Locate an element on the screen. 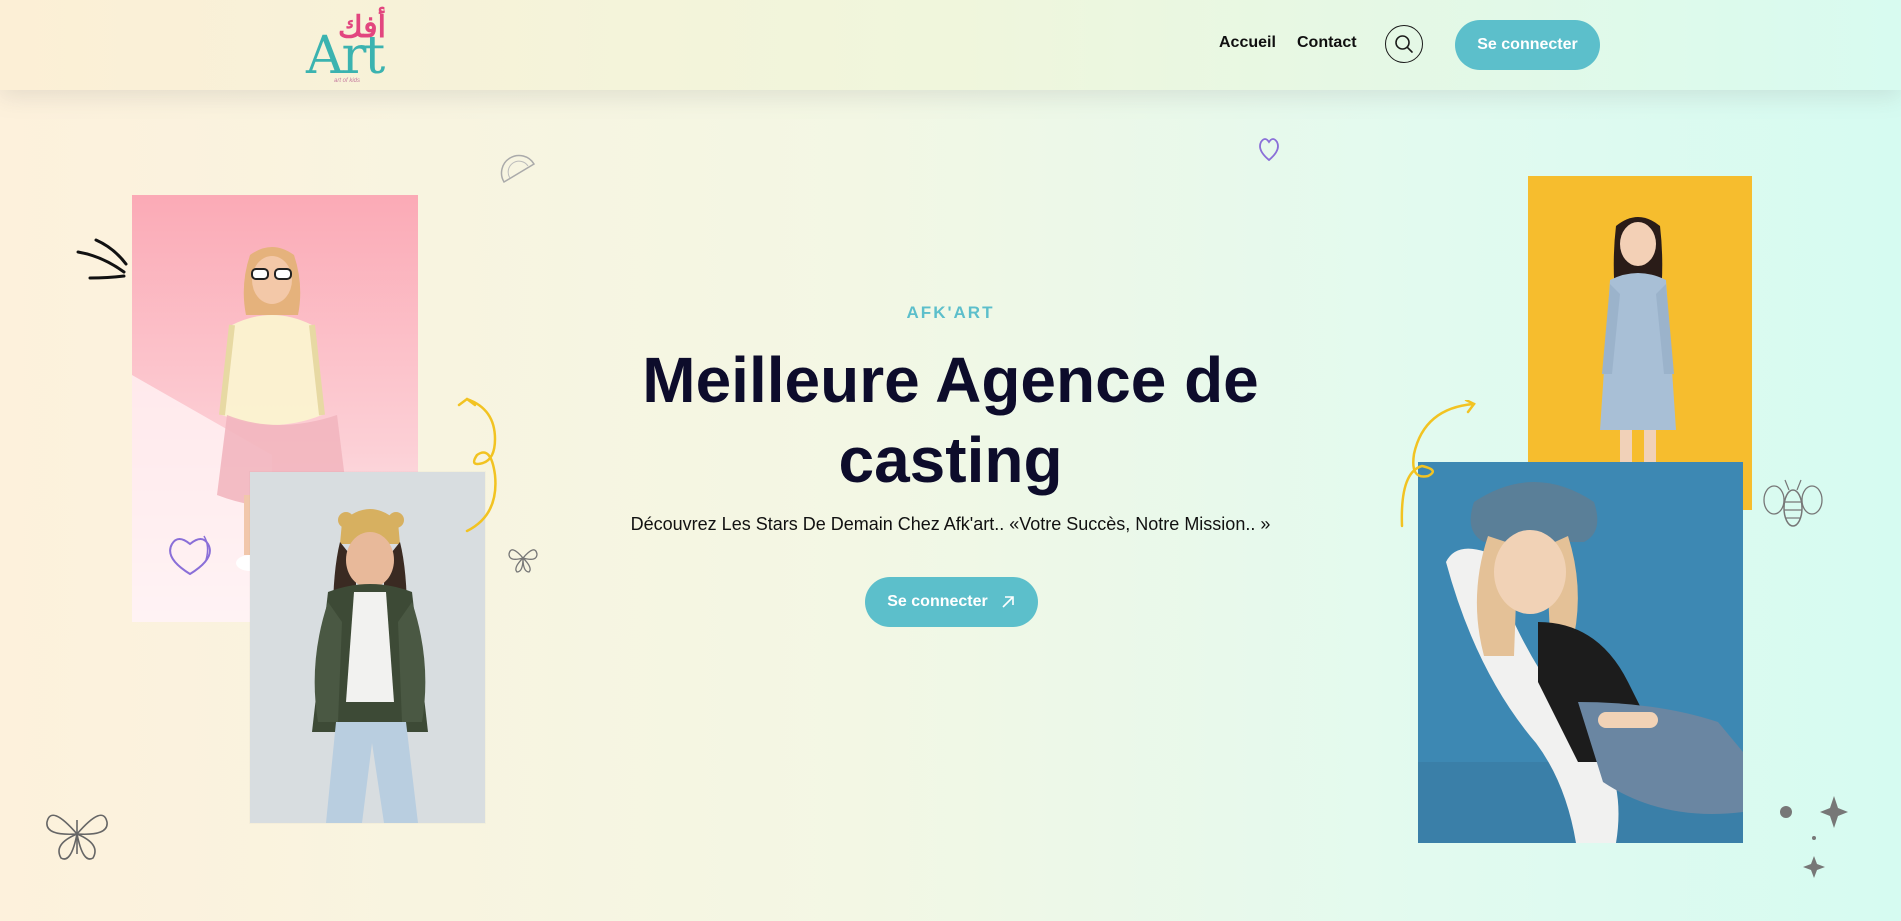 This screenshot has height=921, width=1901. heart-outline-icon is located at coordinates (1269, 150).